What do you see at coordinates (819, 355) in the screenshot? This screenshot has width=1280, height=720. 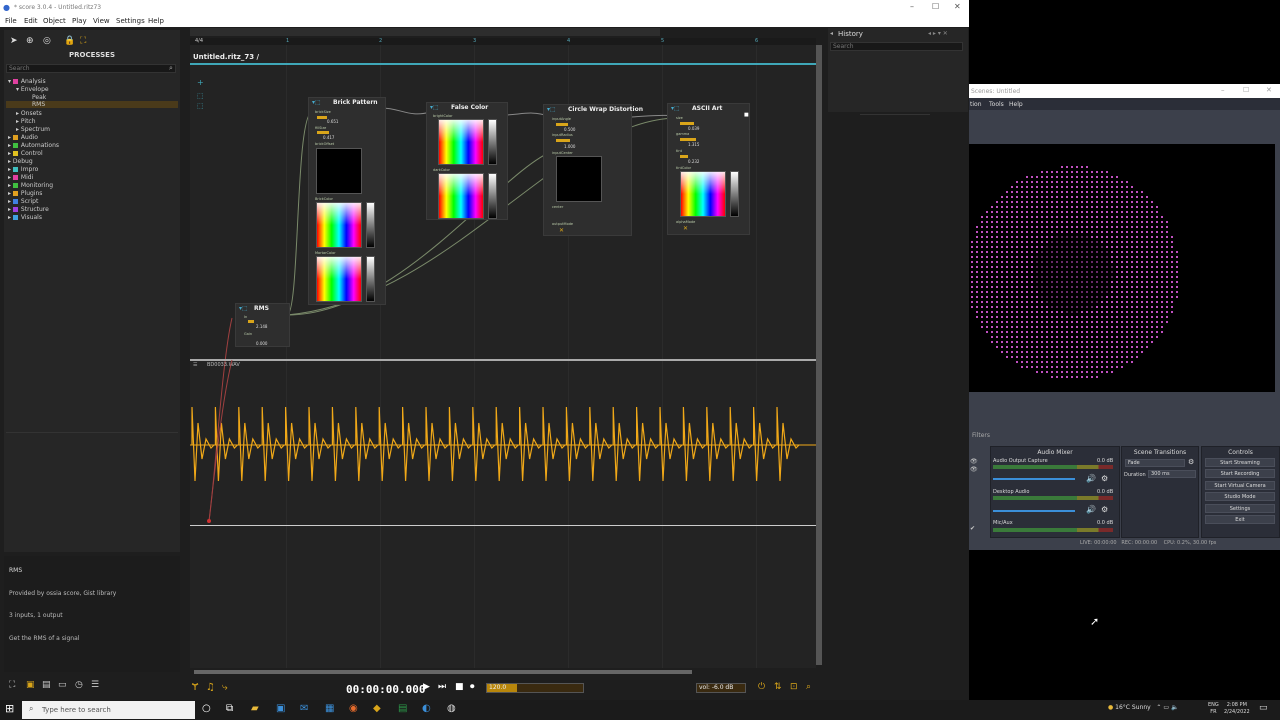 I see `vertical-scrollbar` at bounding box center [819, 355].